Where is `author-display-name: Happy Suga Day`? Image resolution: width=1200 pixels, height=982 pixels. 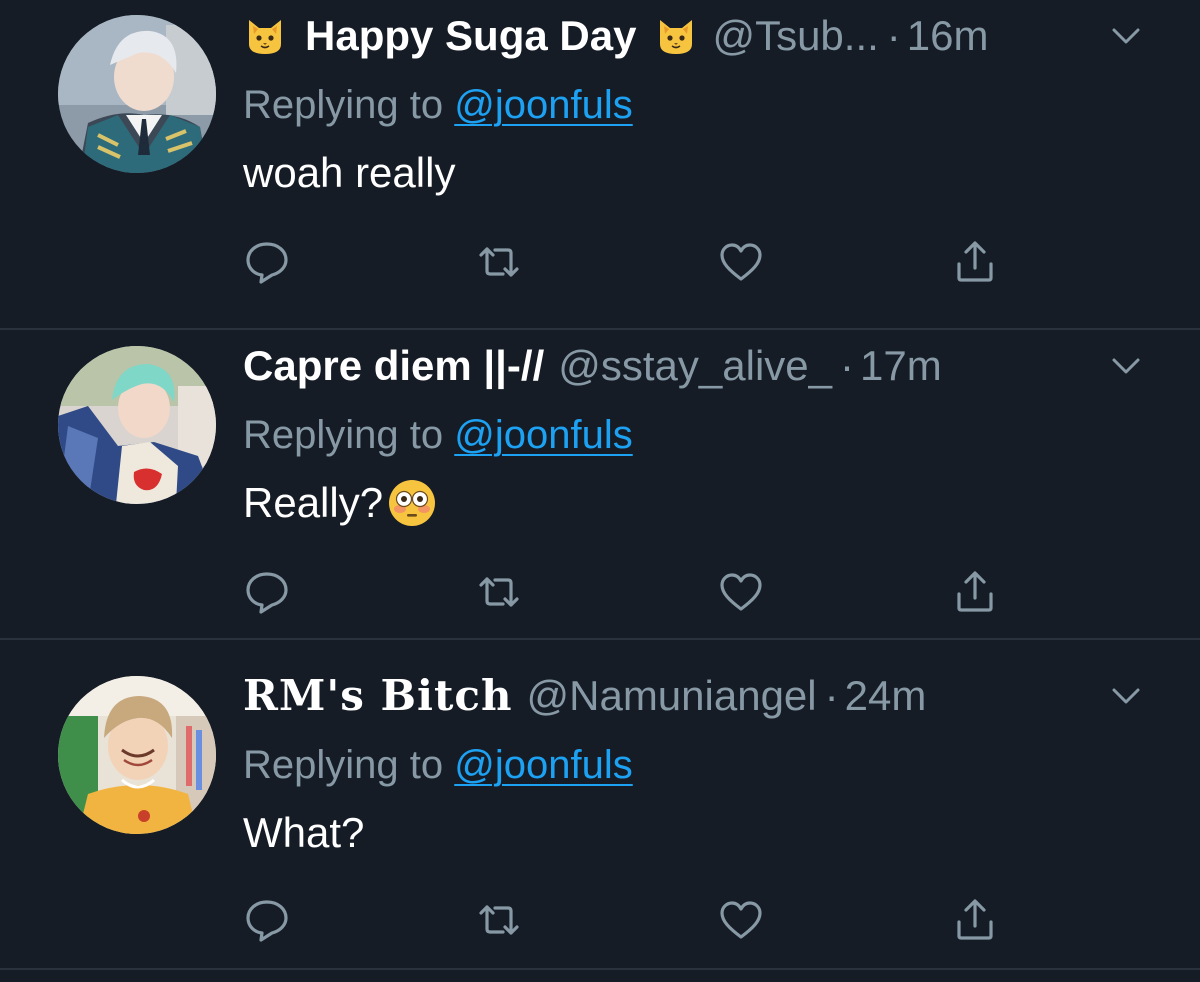 author-display-name: Happy Suga Day is located at coordinates (470, 36).